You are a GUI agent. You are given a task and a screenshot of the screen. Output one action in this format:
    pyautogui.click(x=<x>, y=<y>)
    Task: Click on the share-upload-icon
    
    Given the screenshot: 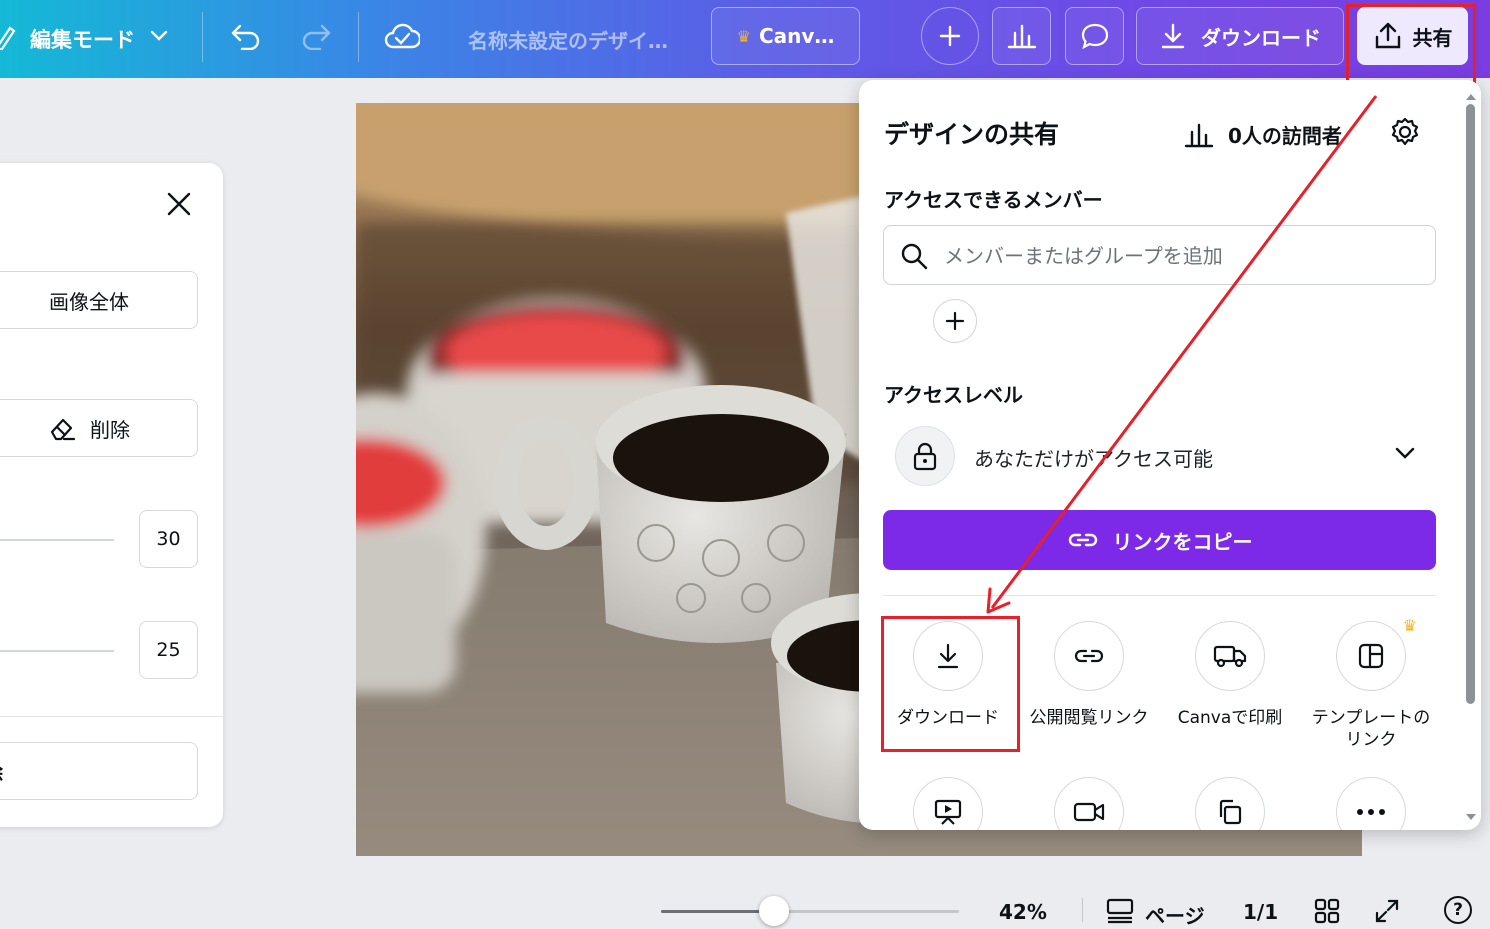 What is the action you would take?
    pyautogui.click(x=1387, y=35)
    